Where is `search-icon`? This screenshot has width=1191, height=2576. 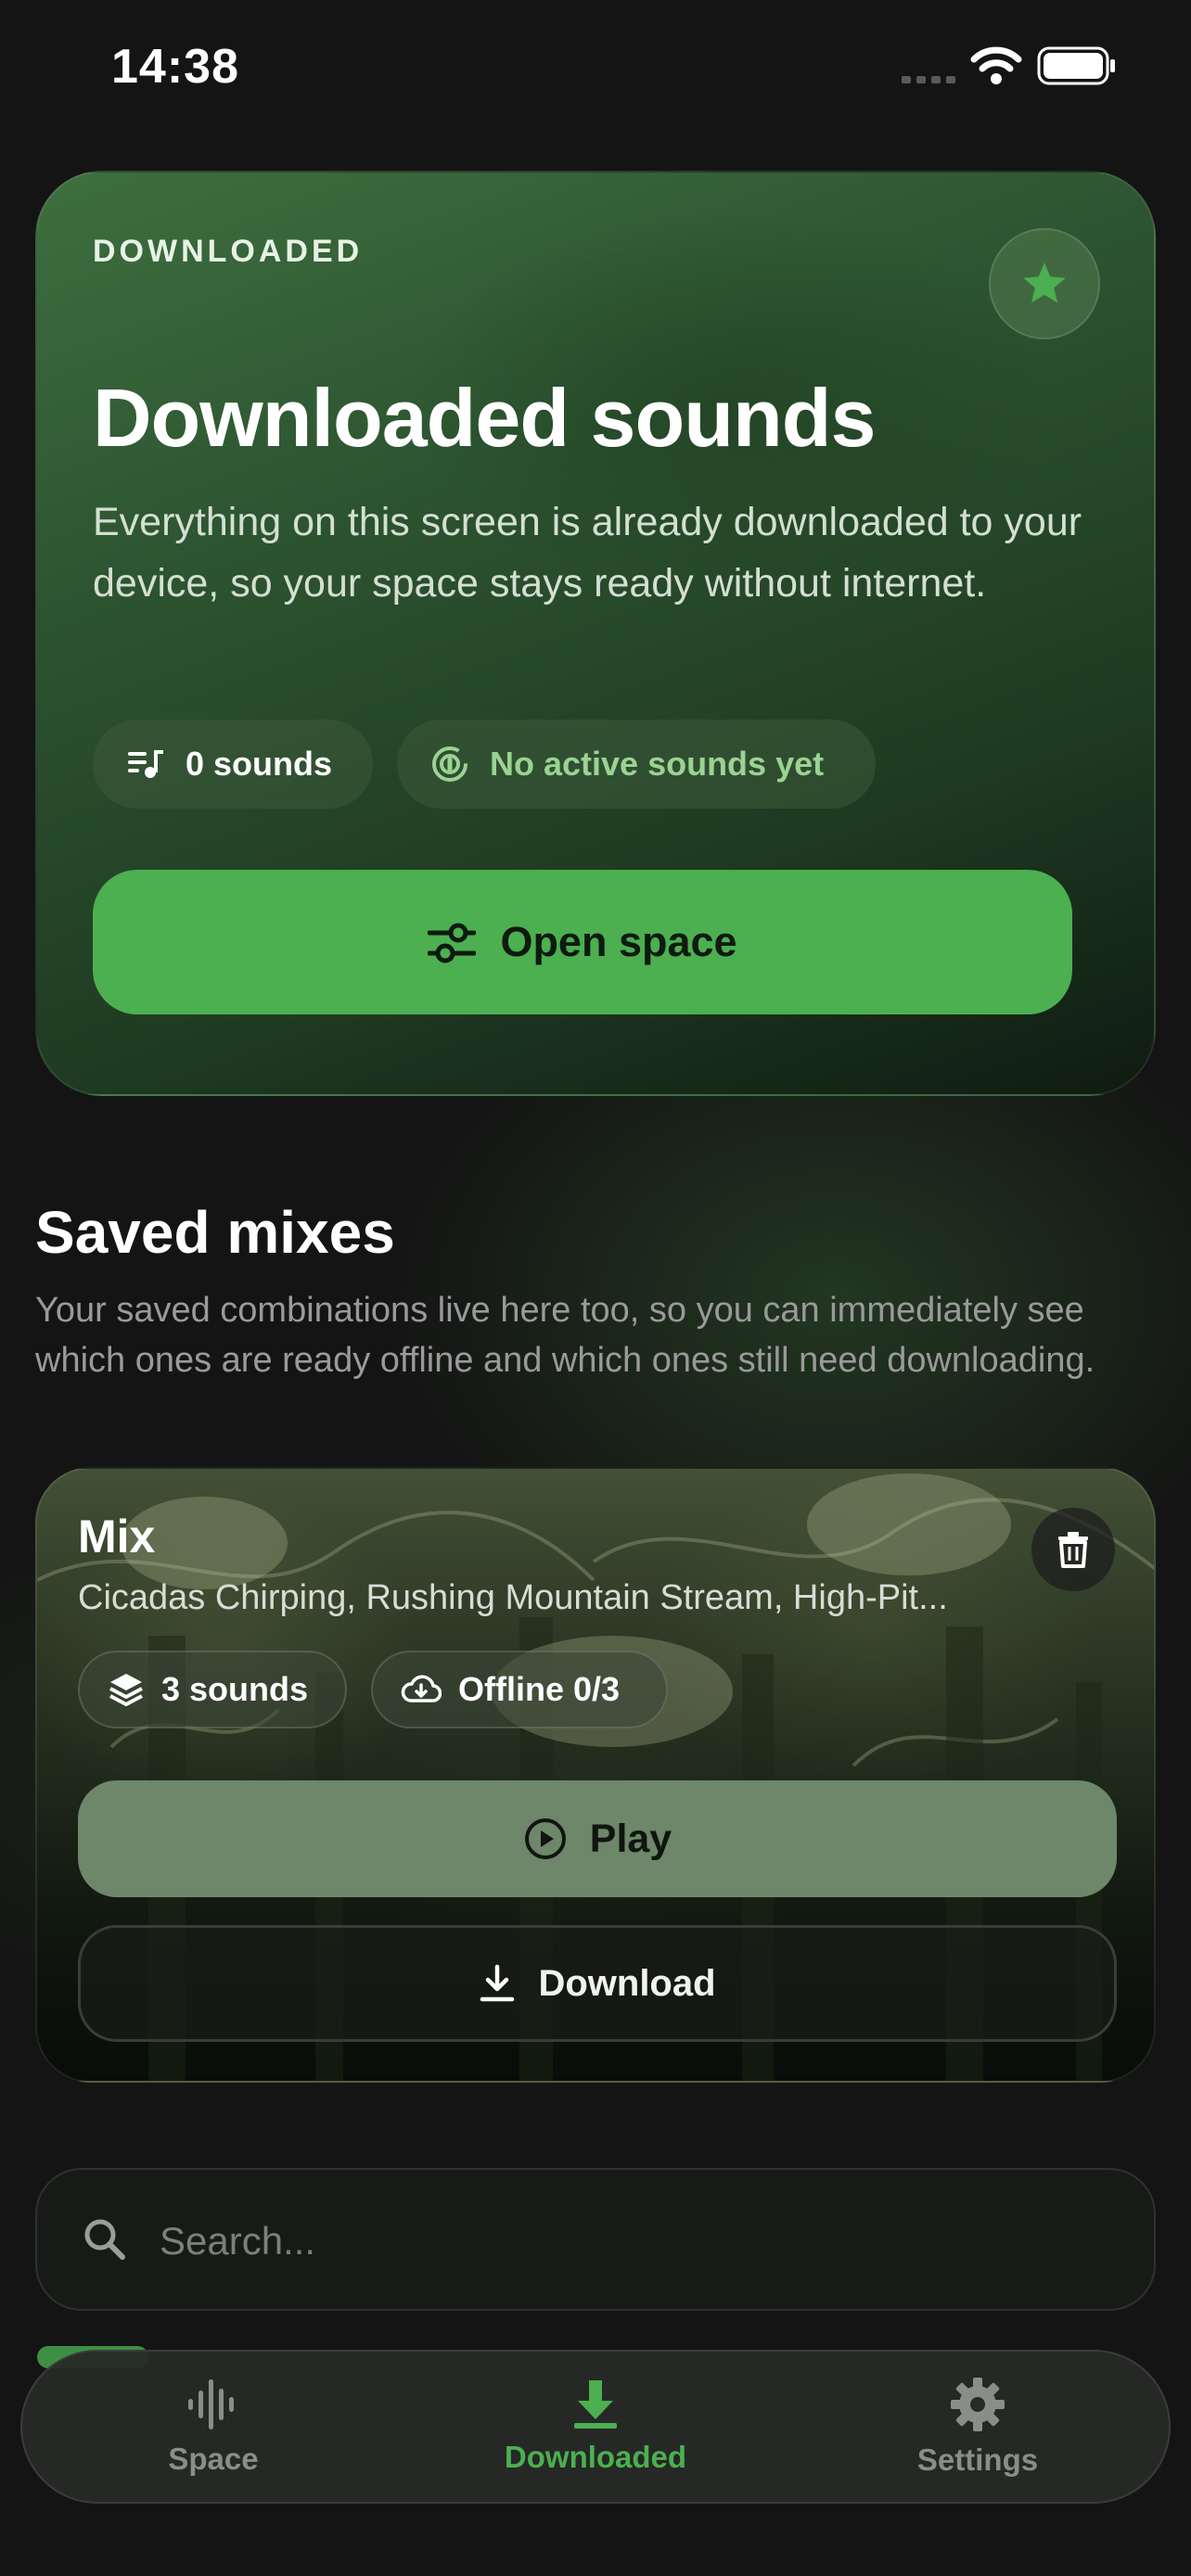 search-icon is located at coordinates (104, 2239).